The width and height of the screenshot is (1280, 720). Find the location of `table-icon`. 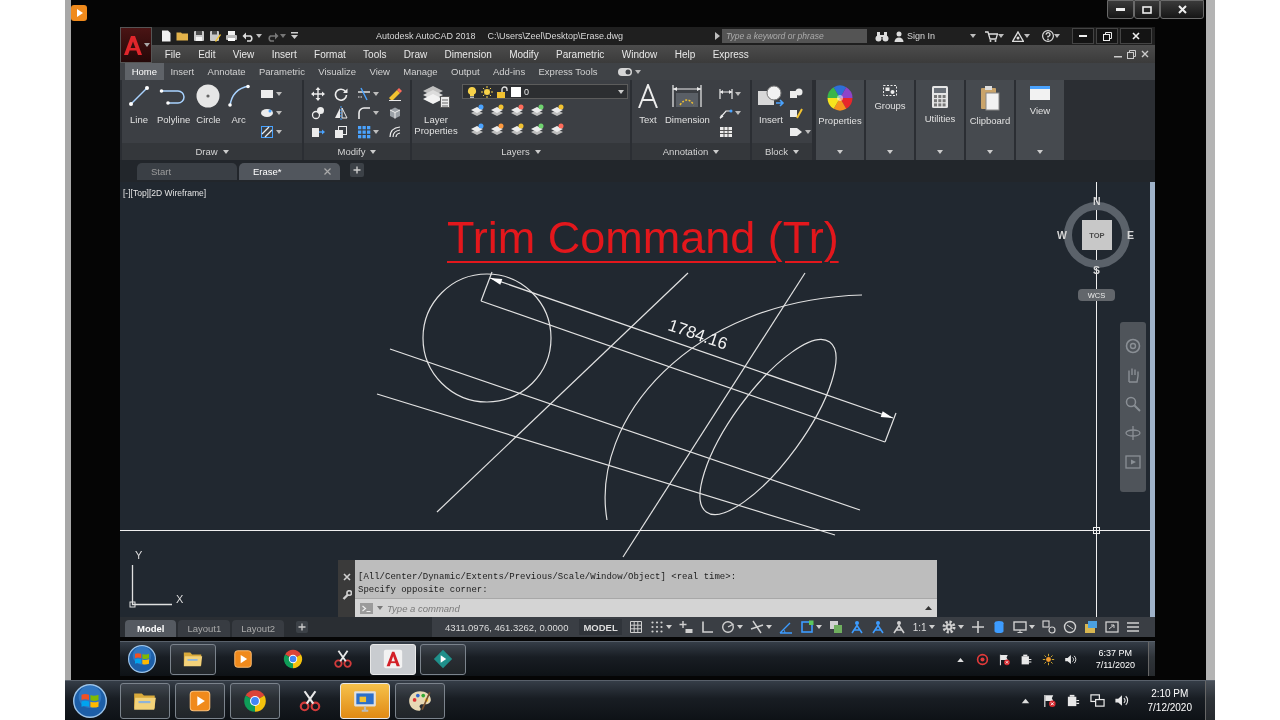

table-icon is located at coordinates (725, 132).